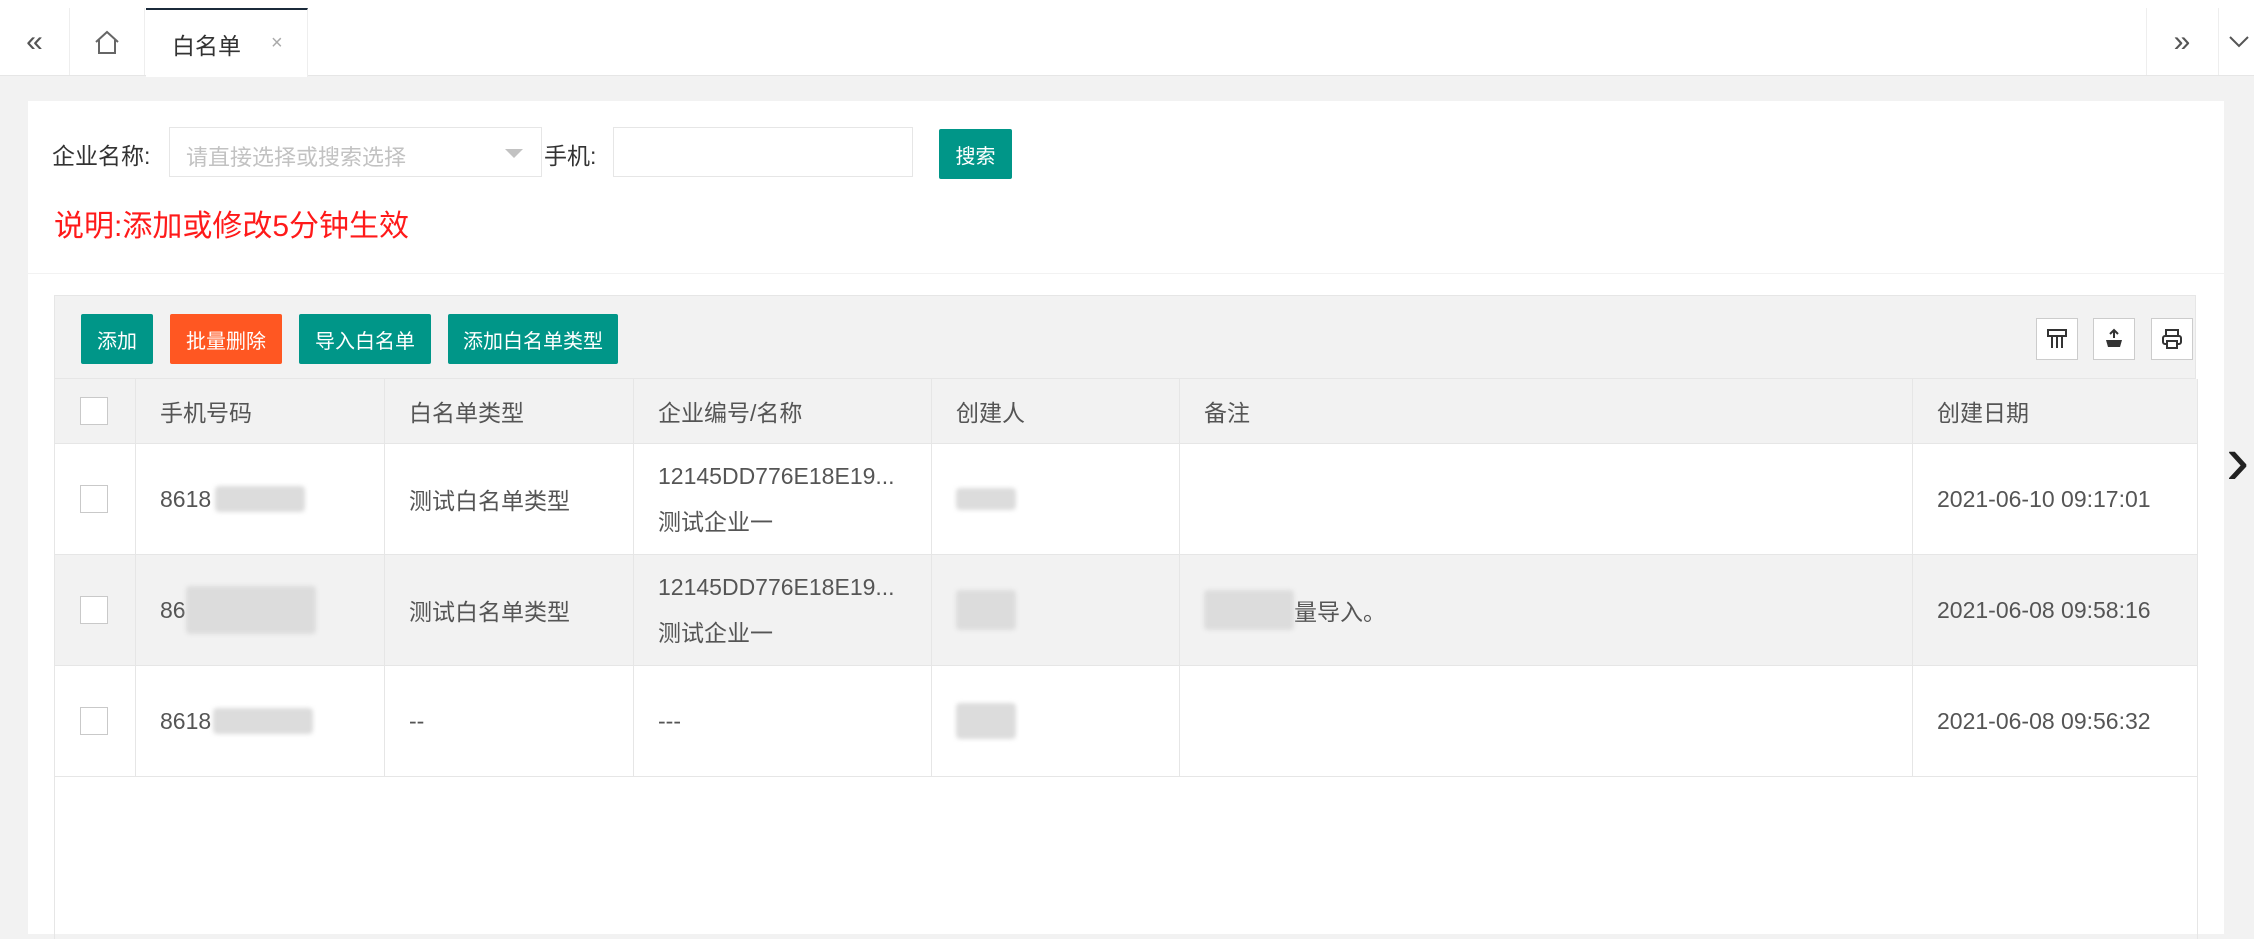 This screenshot has width=2254, height=939. I want to click on tab-whitelist: 白名单 ×, so click(227, 42).